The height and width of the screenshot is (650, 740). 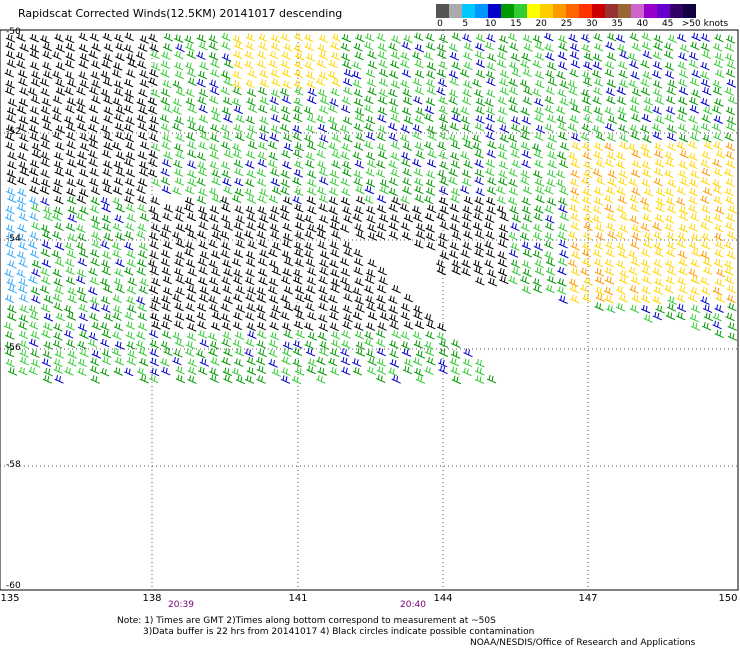 I want to click on colorbar-label: 30, so click(x=592, y=24).